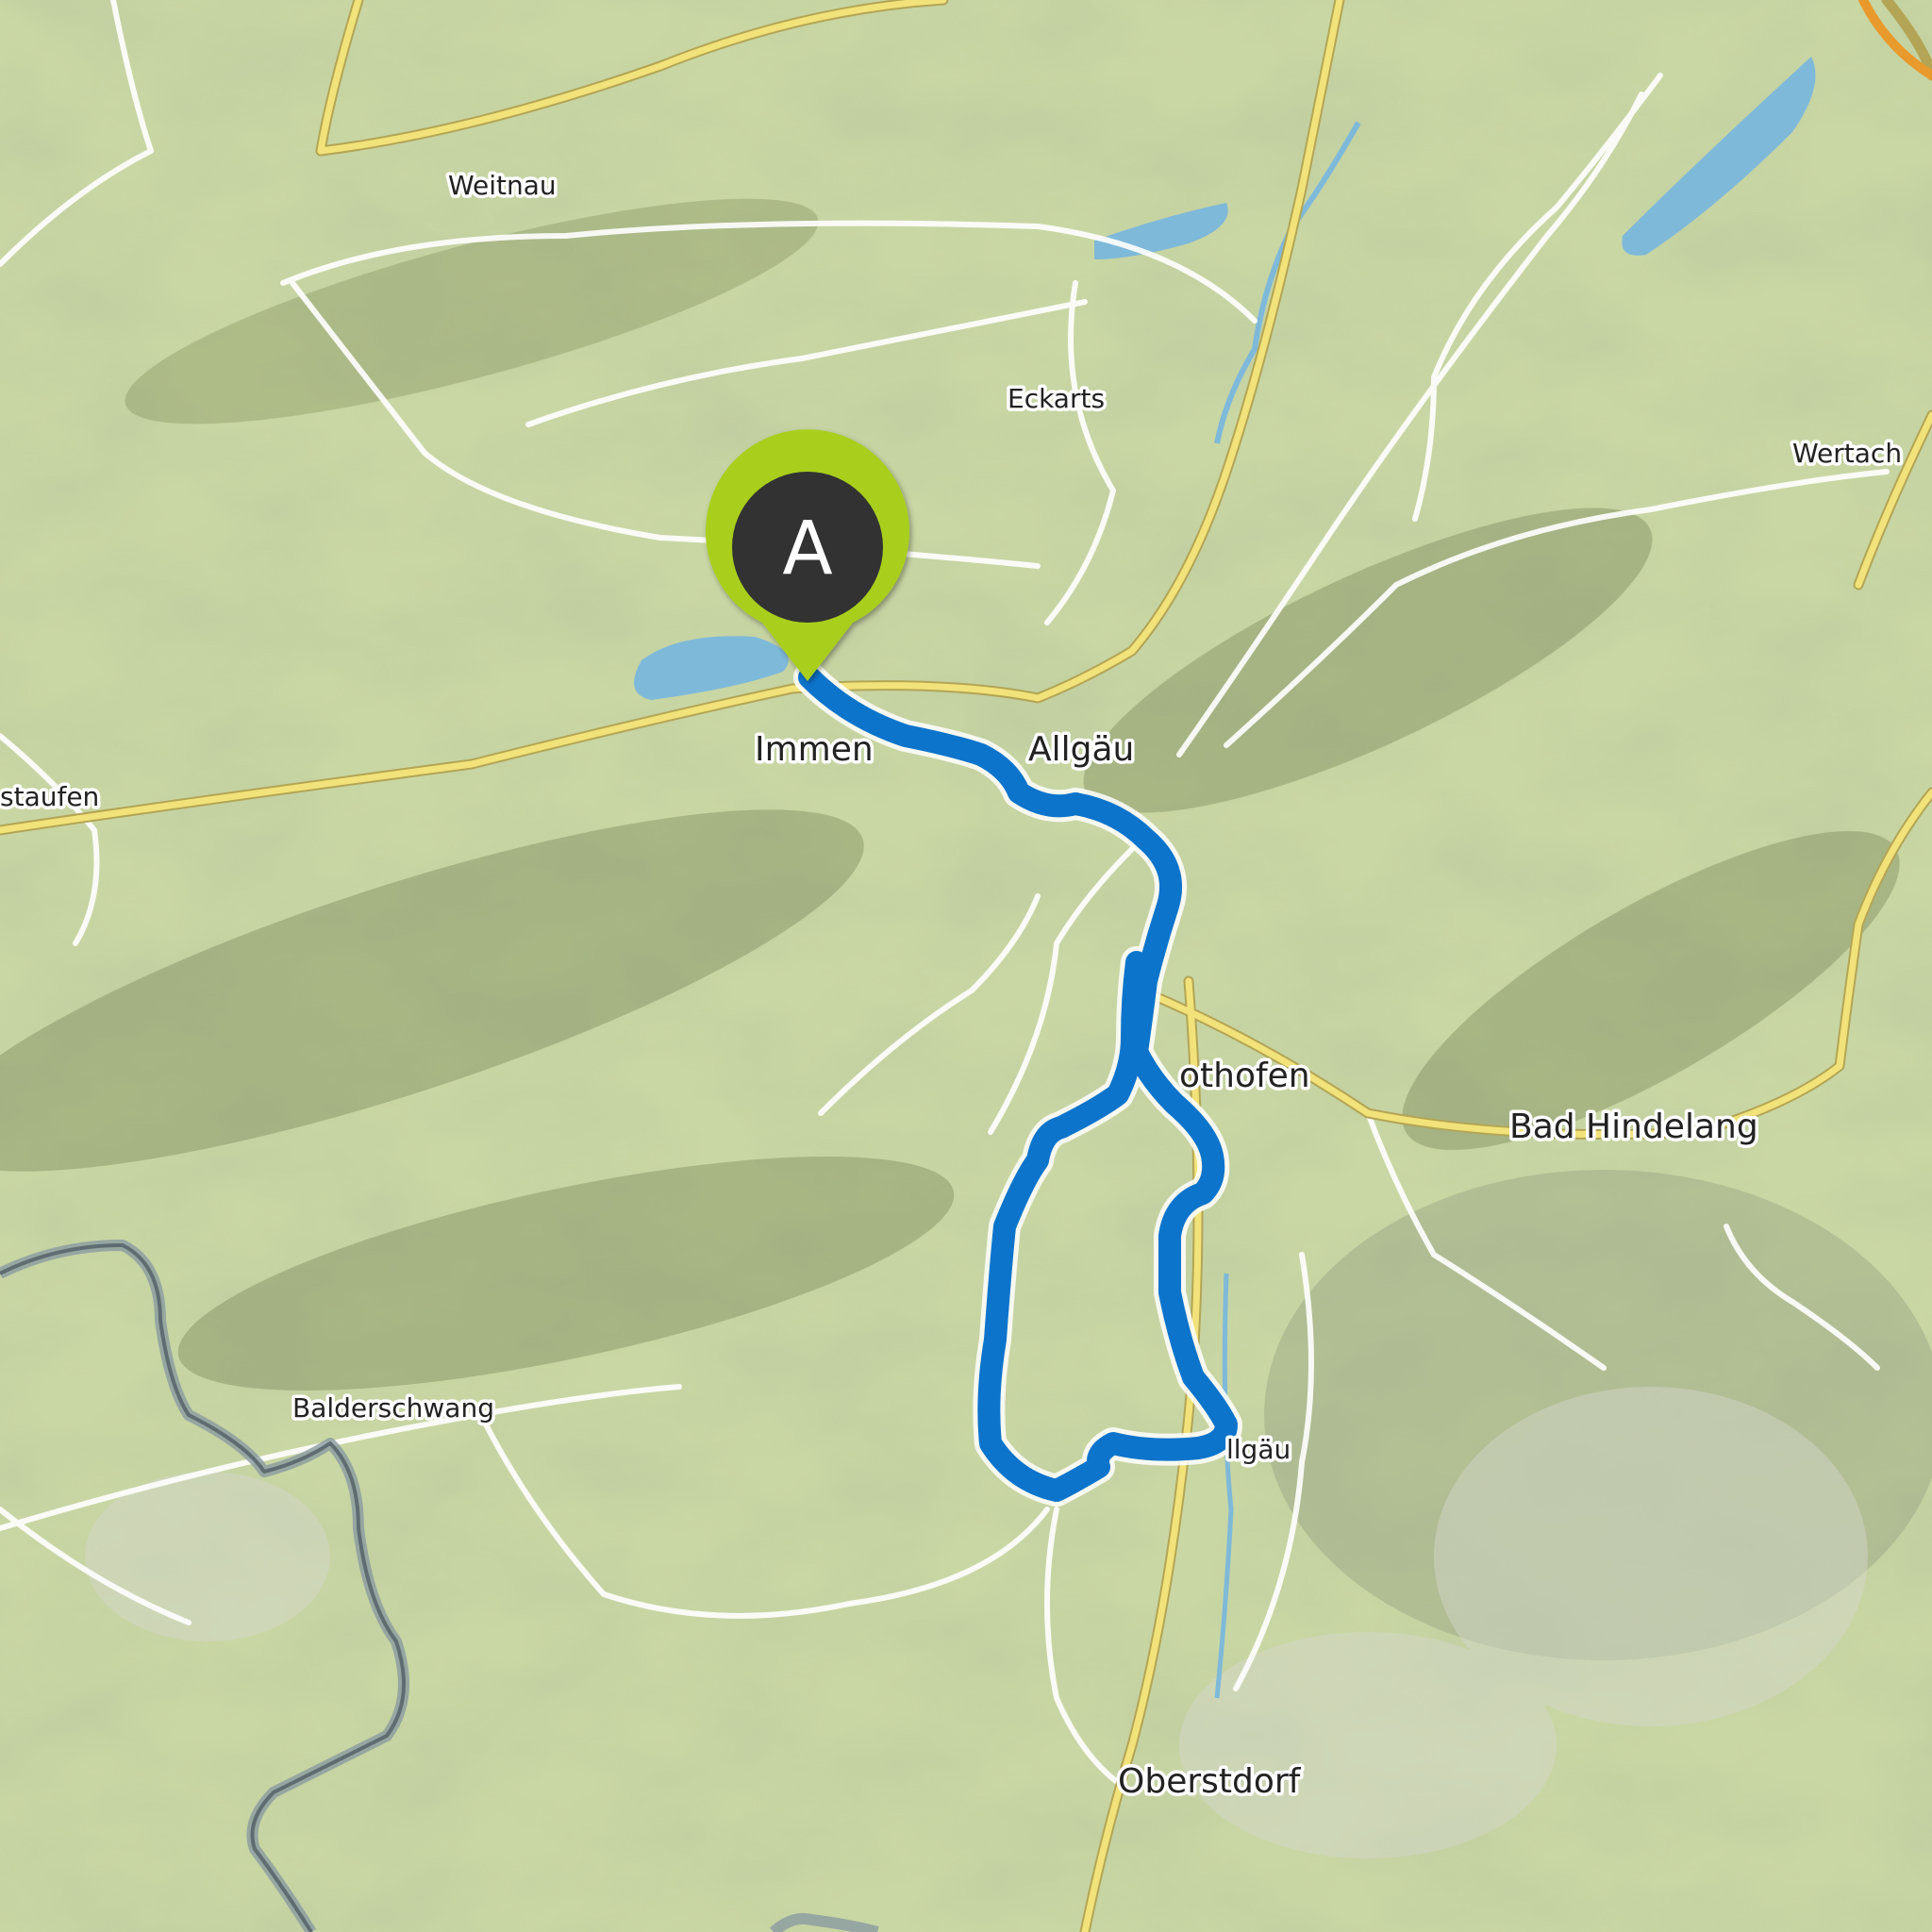  Describe the element at coordinates (502, 186) in the screenshot. I see `label-weitnau: Weitnau` at that location.